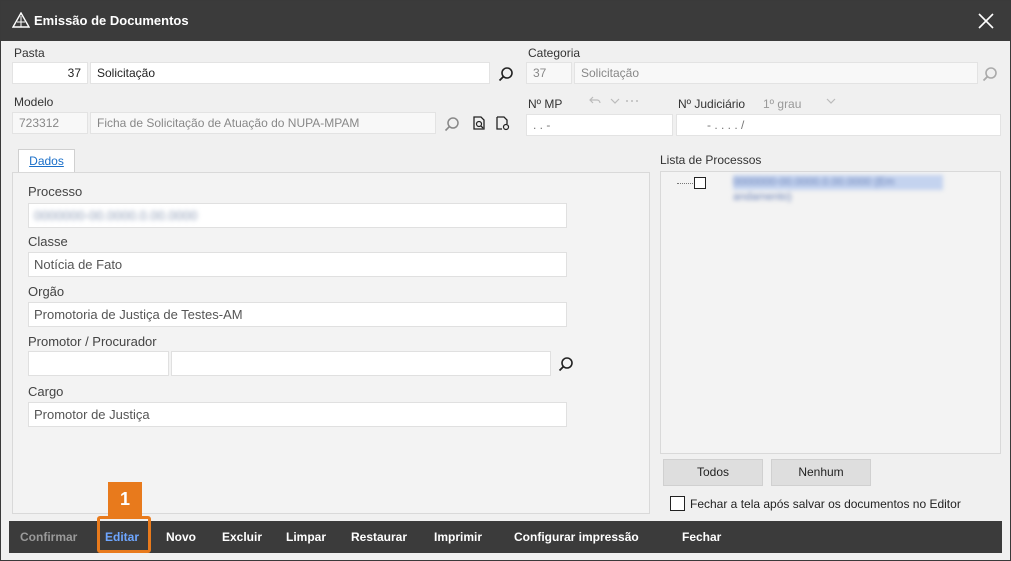 The image size is (1011, 561). Describe the element at coordinates (986, 21) in the screenshot. I see `close-icon` at that location.